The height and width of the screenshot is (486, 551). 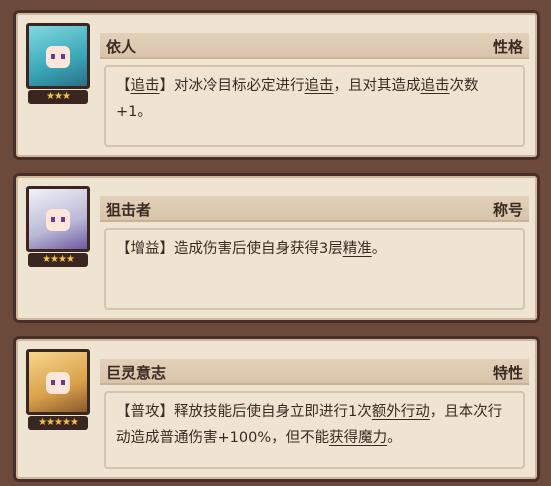 What do you see at coordinates (129, 210) in the screenshot?
I see `trait-name: 狙击者` at bounding box center [129, 210].